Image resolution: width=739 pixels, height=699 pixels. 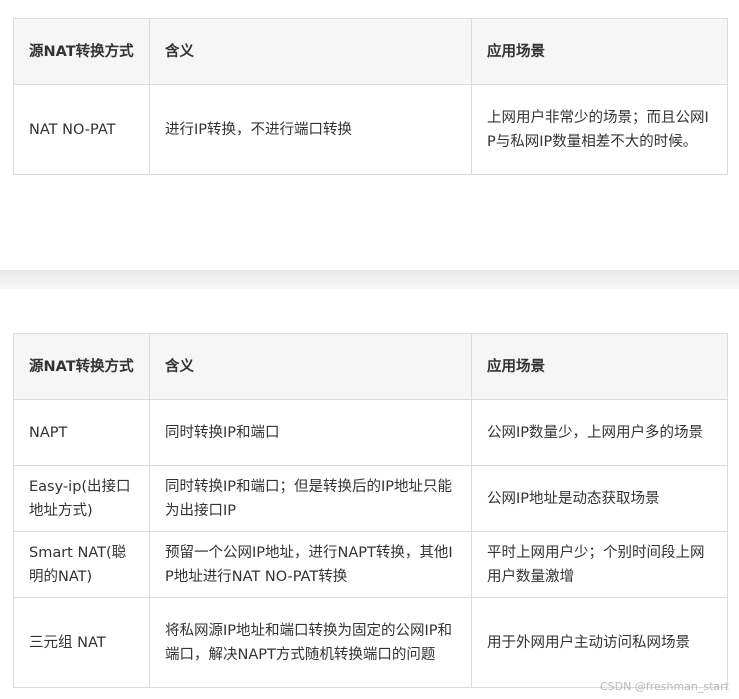 I want to click on table-row: NAPT 同时转换IP和端口 公网IP数量少，上网用户多的场景, so click(x=370, y=432).